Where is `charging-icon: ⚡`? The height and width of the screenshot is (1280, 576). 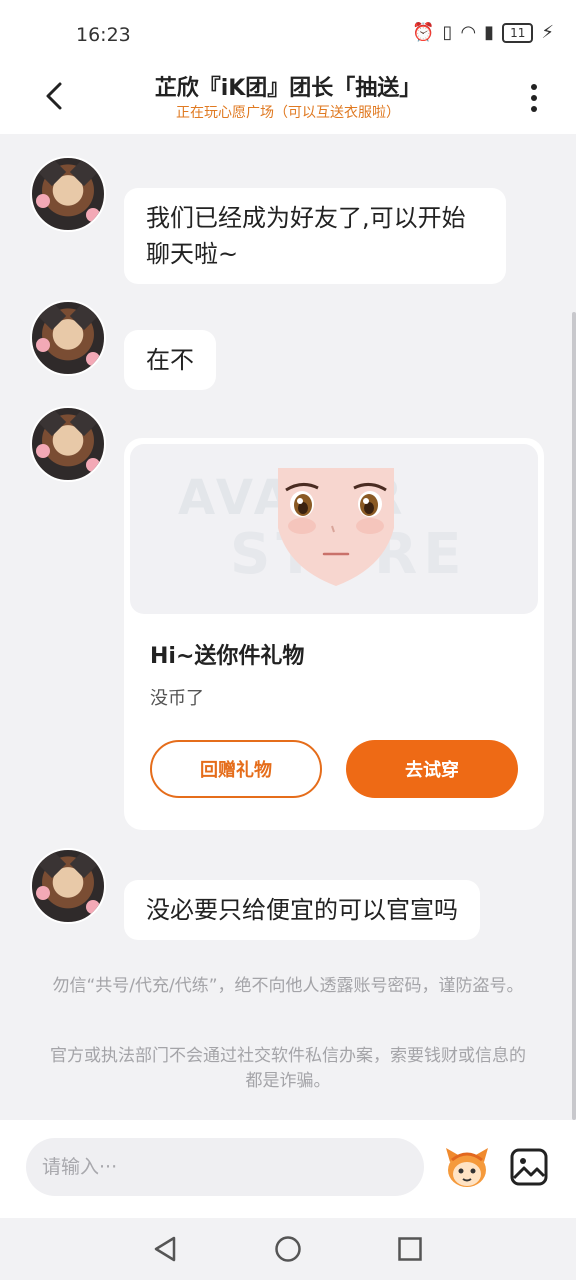 charging-icon: ⚡ is located at coordinates (547, 32).